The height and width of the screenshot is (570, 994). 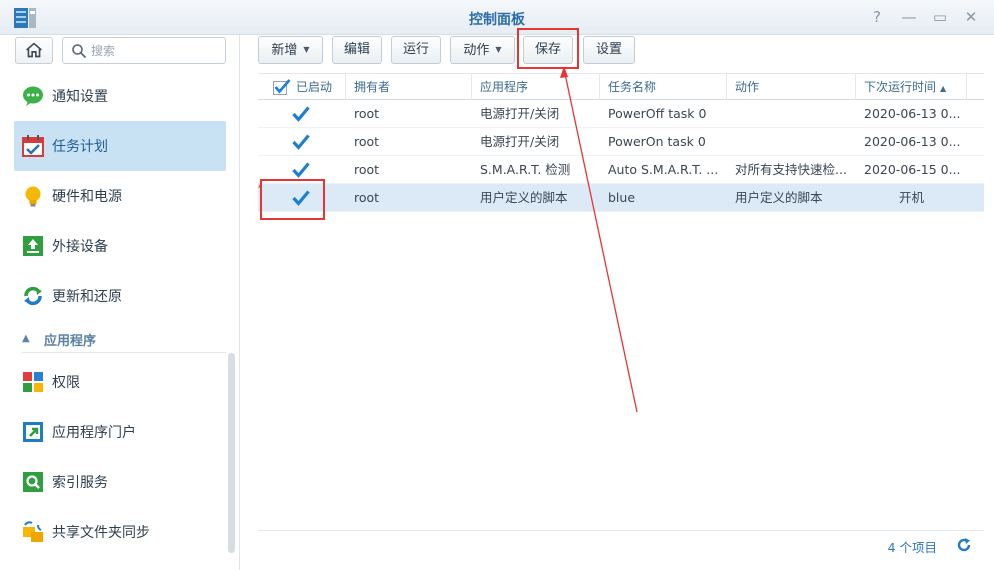 What do you see at coordinates (33, 382) in the screenshot?
I see `privileges-icon` at bounding box center [33, 382].